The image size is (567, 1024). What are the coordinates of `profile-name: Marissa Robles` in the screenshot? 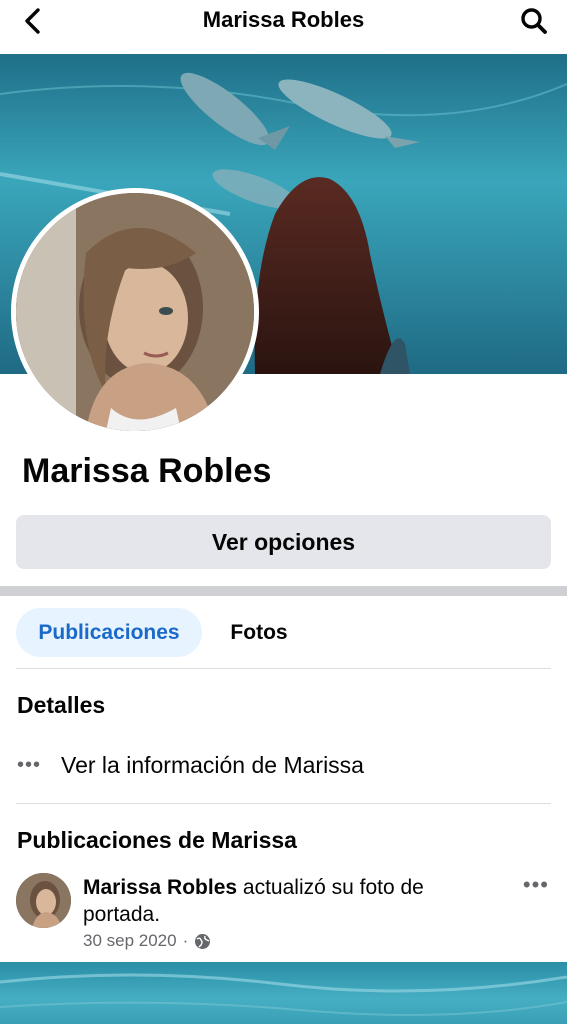 It's located at (147, 471).